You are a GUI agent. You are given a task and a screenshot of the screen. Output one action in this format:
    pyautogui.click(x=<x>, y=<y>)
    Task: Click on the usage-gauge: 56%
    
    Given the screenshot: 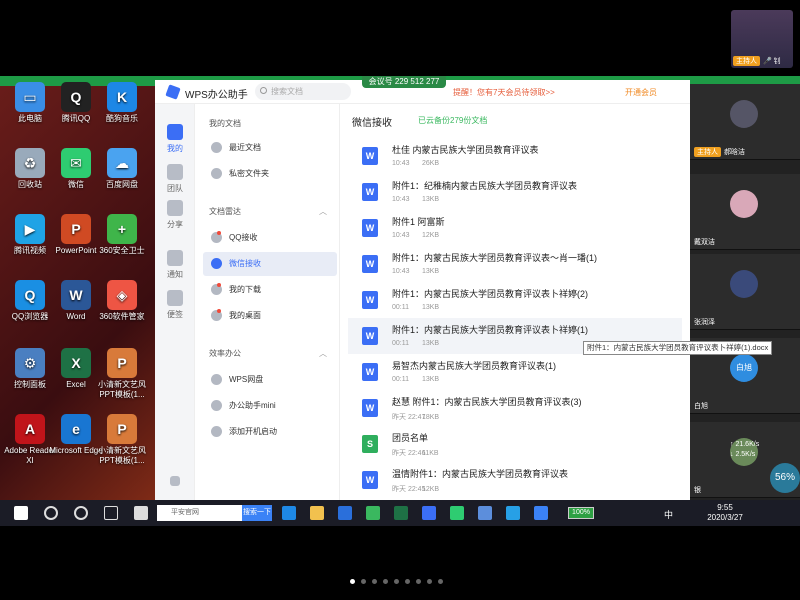 What is the action you would take?
    pyautogui.click(x=785, y=478)
    